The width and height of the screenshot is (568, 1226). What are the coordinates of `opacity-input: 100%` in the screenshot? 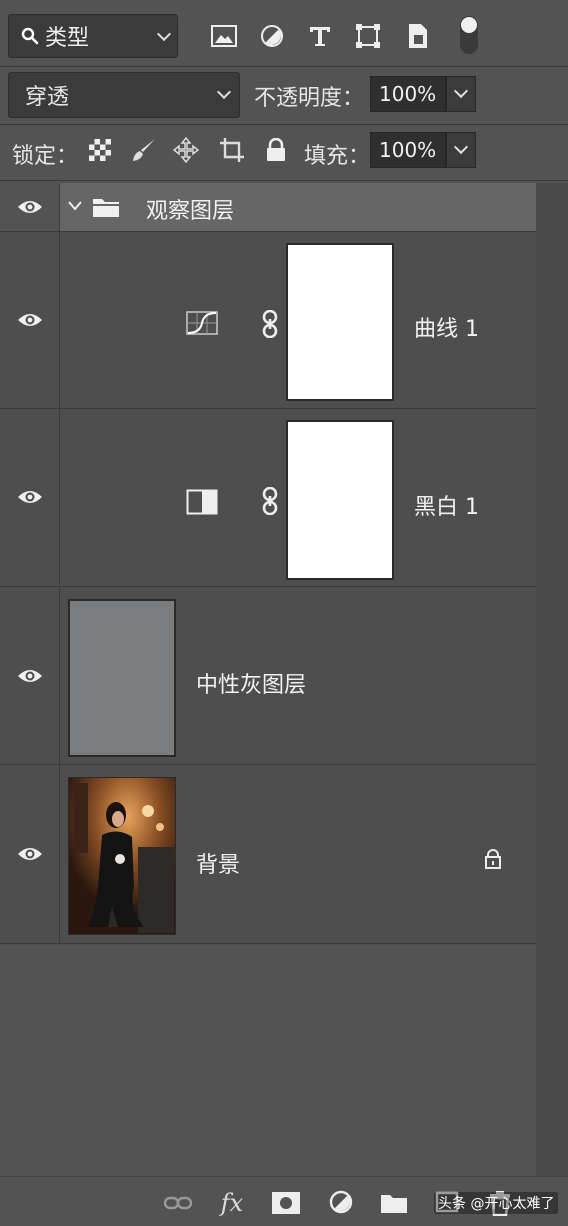 It's located at (408, 94).